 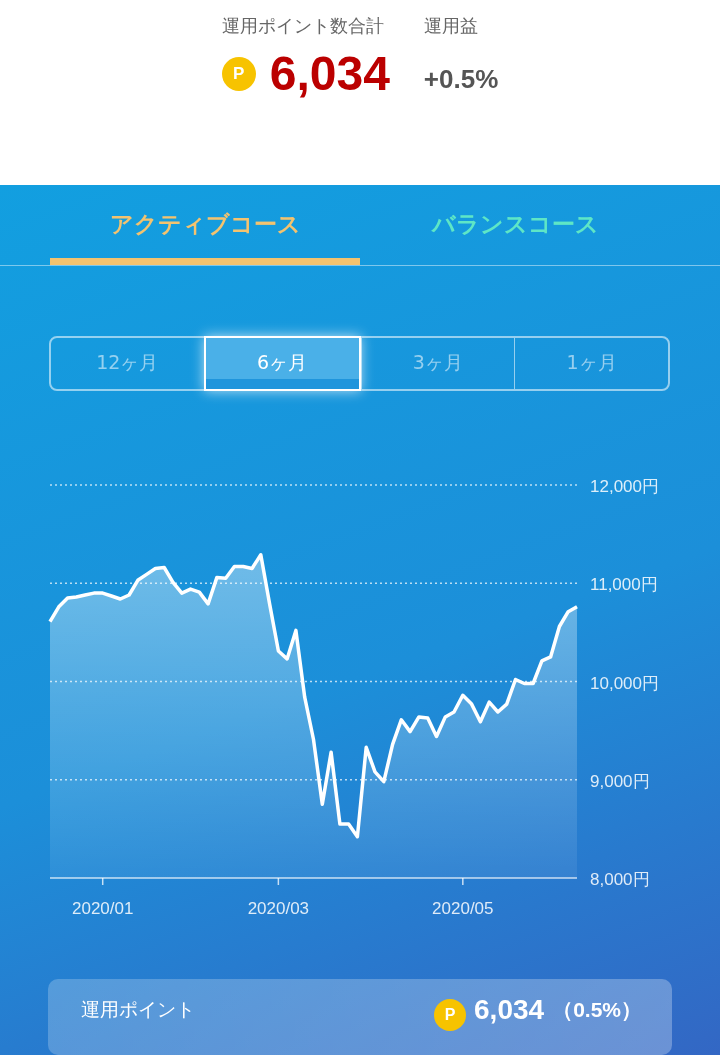 What do you see at coordinates (437, 363) in the screenshot?
I see `period-tab: 3ヶ月` at bounding box center [437, 363].